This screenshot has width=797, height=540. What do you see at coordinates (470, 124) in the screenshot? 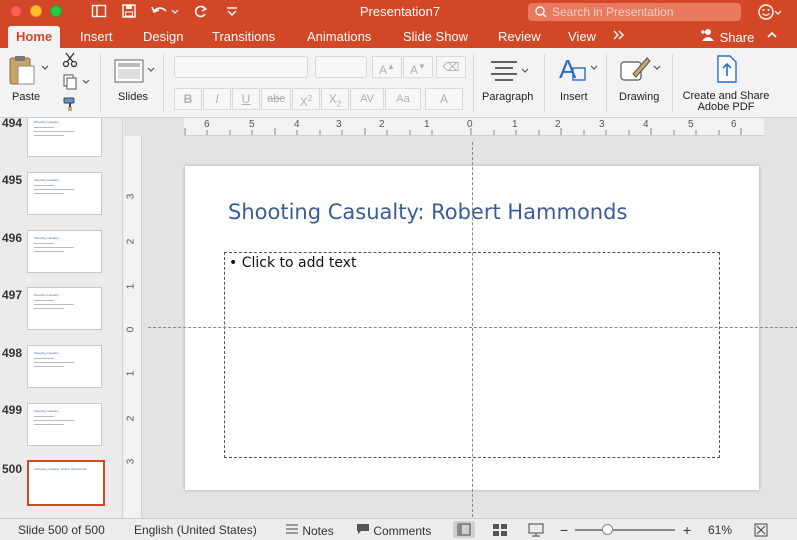
I see `ruler-label: 0` at bounding box center [470, 124].